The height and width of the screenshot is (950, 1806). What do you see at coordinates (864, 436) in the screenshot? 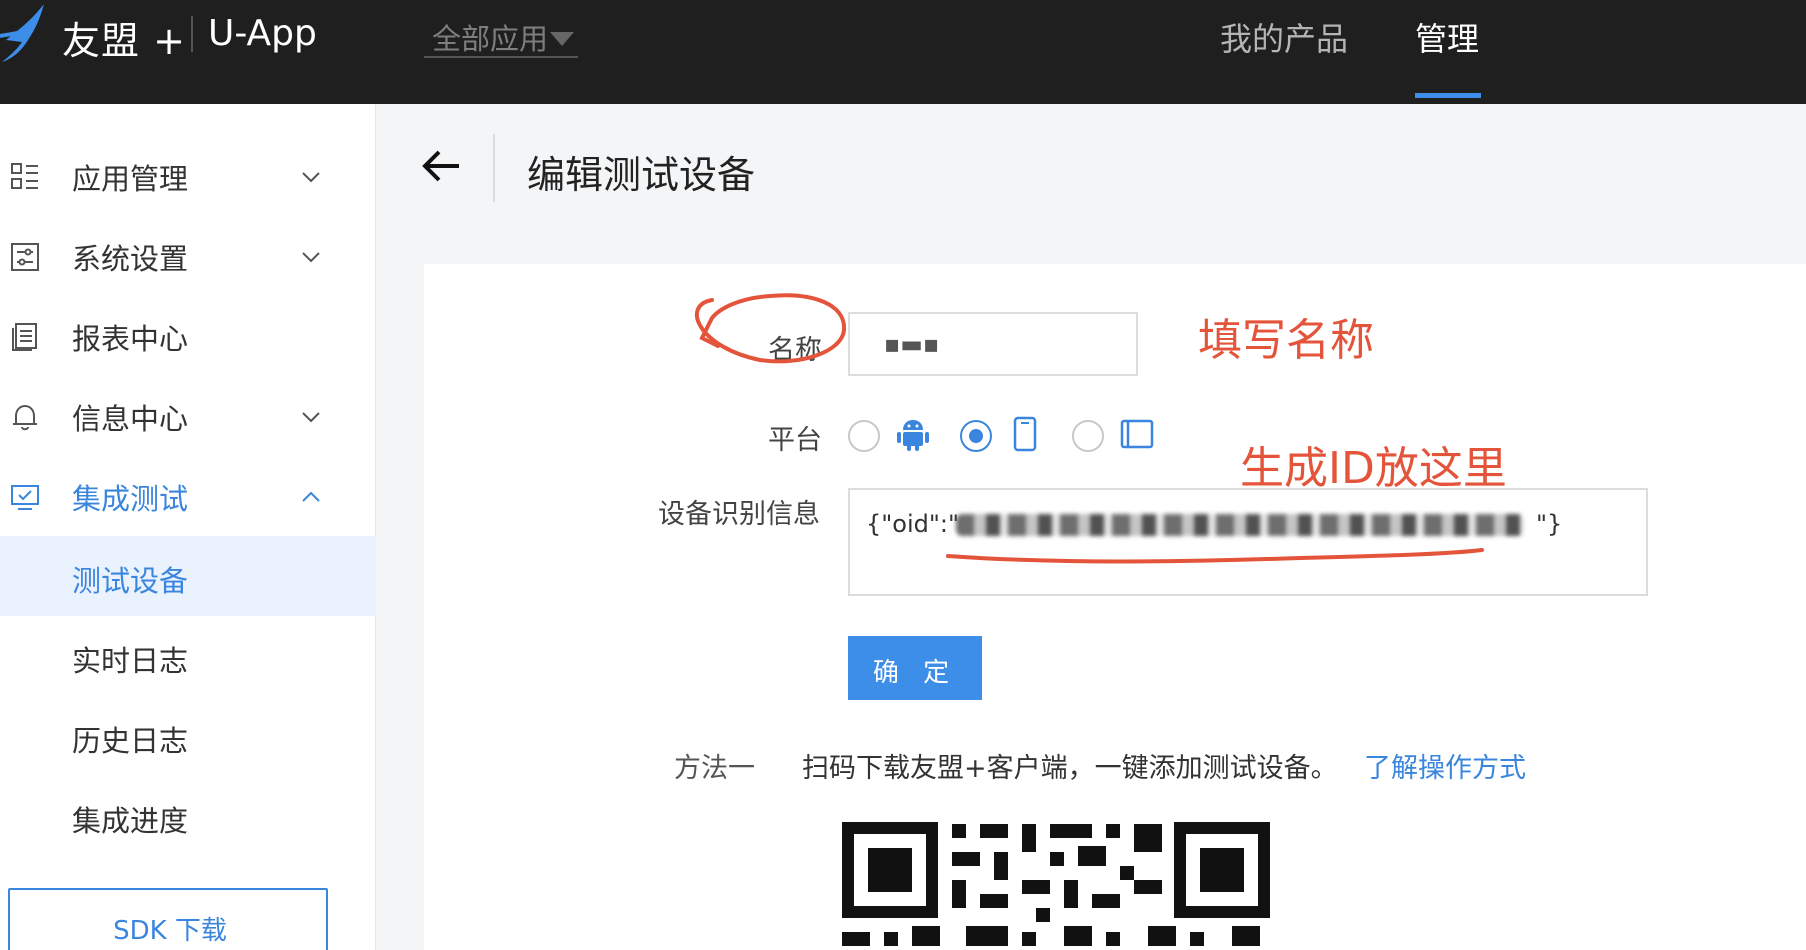
I see `platform-radio-android` at bounding box center [864, 436].